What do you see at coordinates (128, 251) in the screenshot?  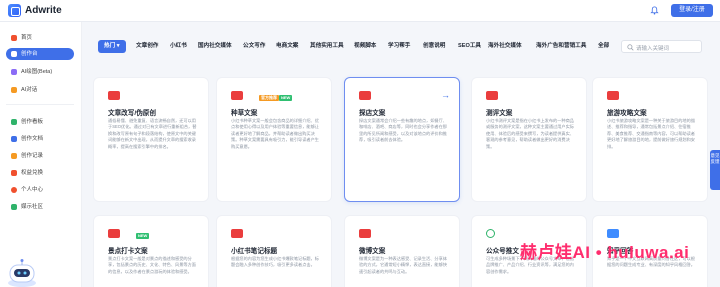 I see `card-title: 景点打卡文案` at bounding box center [128, 251].